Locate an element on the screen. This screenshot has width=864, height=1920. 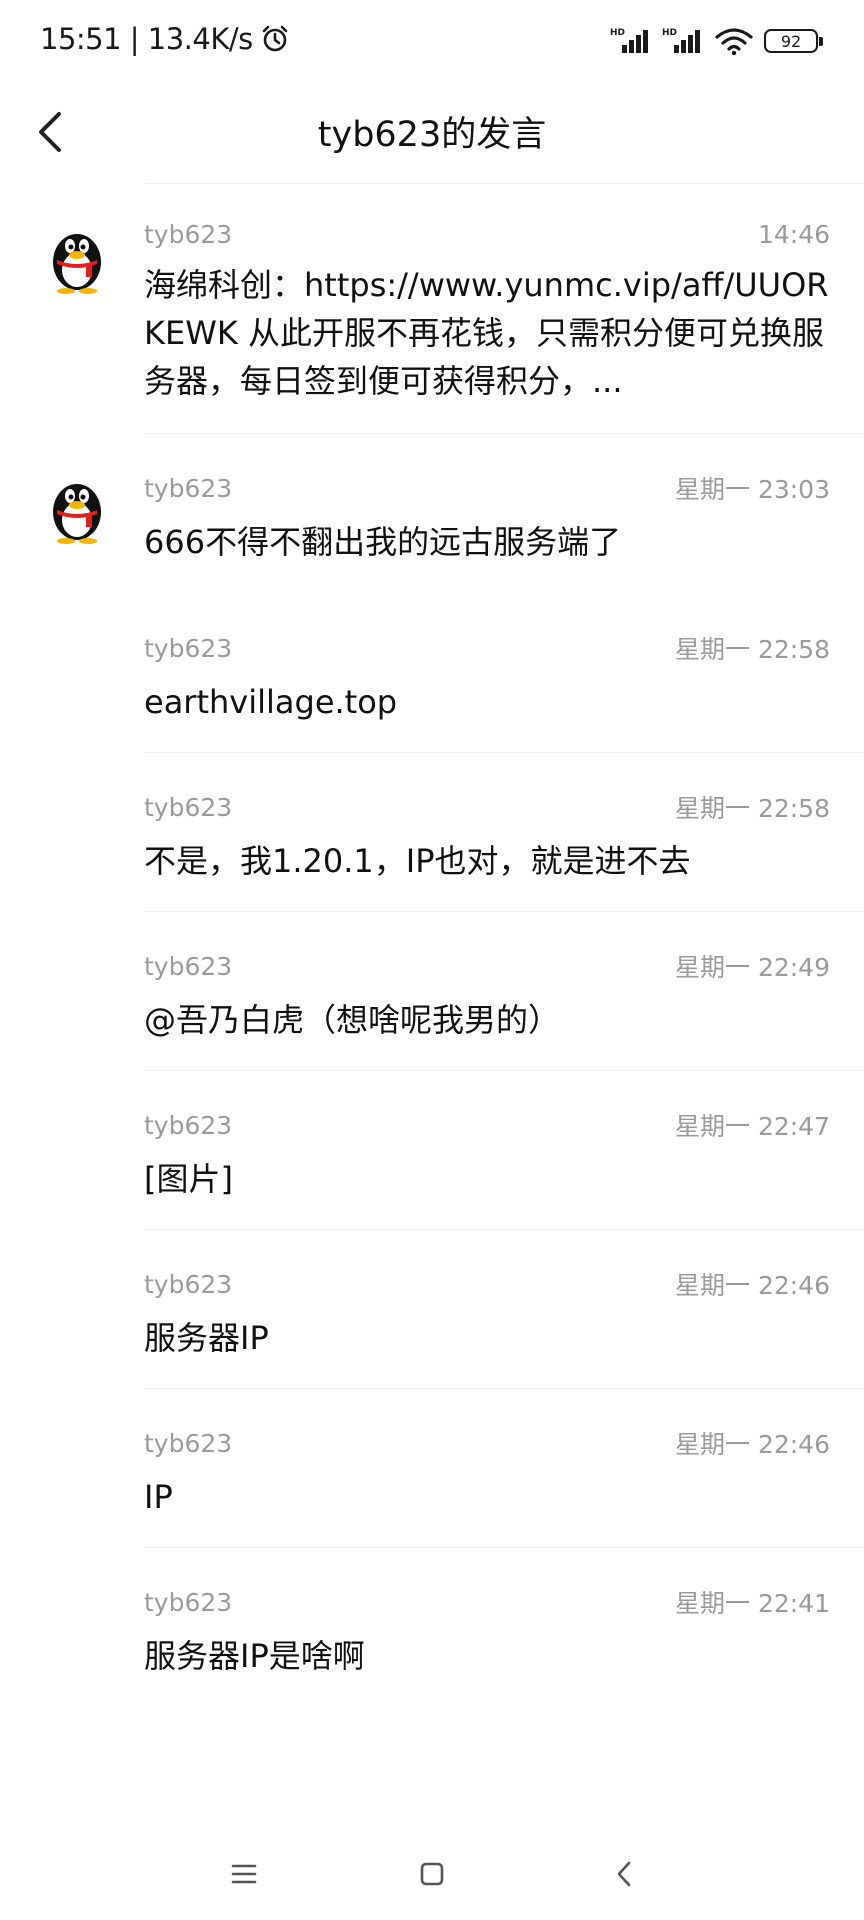
system-nav-bar is located at coordinates (432, 1875).